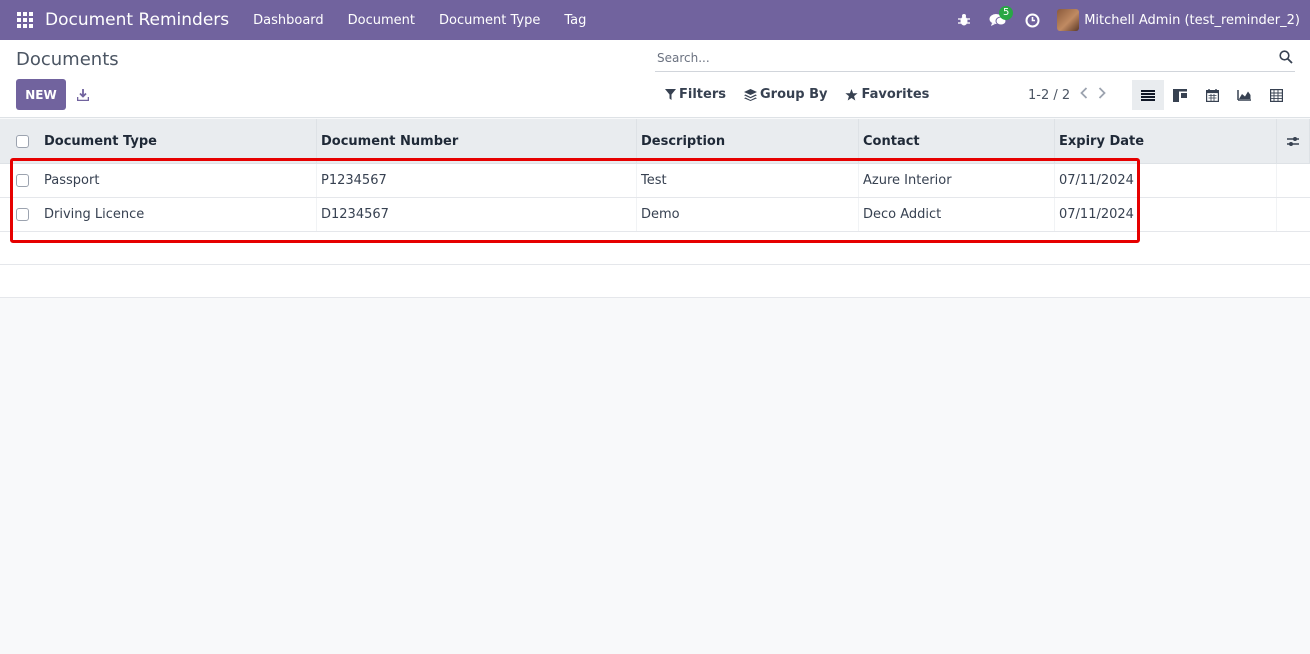 This screenshot has height=654, width=1310. I want to click on favorites-button: Favorites, so click(887, 94).